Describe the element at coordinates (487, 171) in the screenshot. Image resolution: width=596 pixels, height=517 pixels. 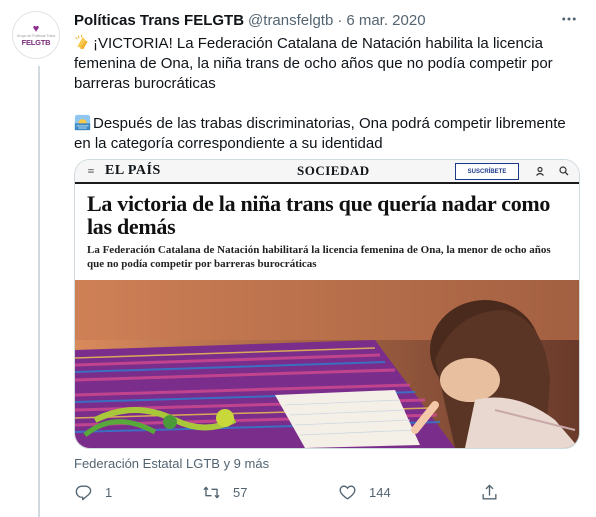
I see `subscribe-button: SUSCRÍBETE` at that location.